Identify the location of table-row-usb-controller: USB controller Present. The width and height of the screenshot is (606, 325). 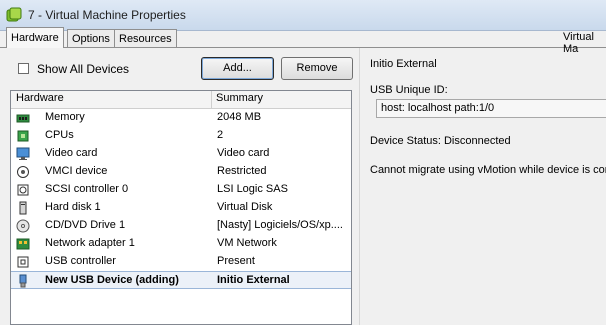
(181, 262).